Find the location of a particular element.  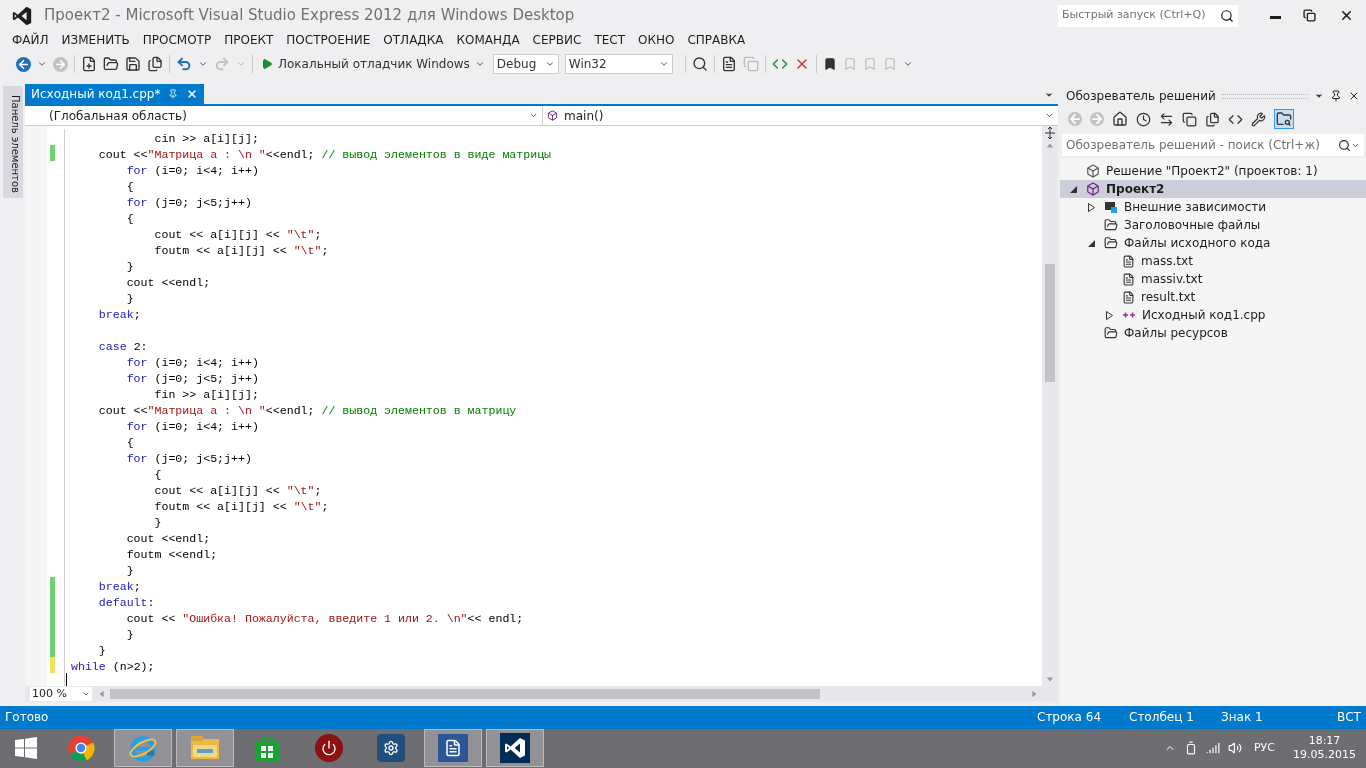

store-bag-icon is located at coordinates (267, 748).